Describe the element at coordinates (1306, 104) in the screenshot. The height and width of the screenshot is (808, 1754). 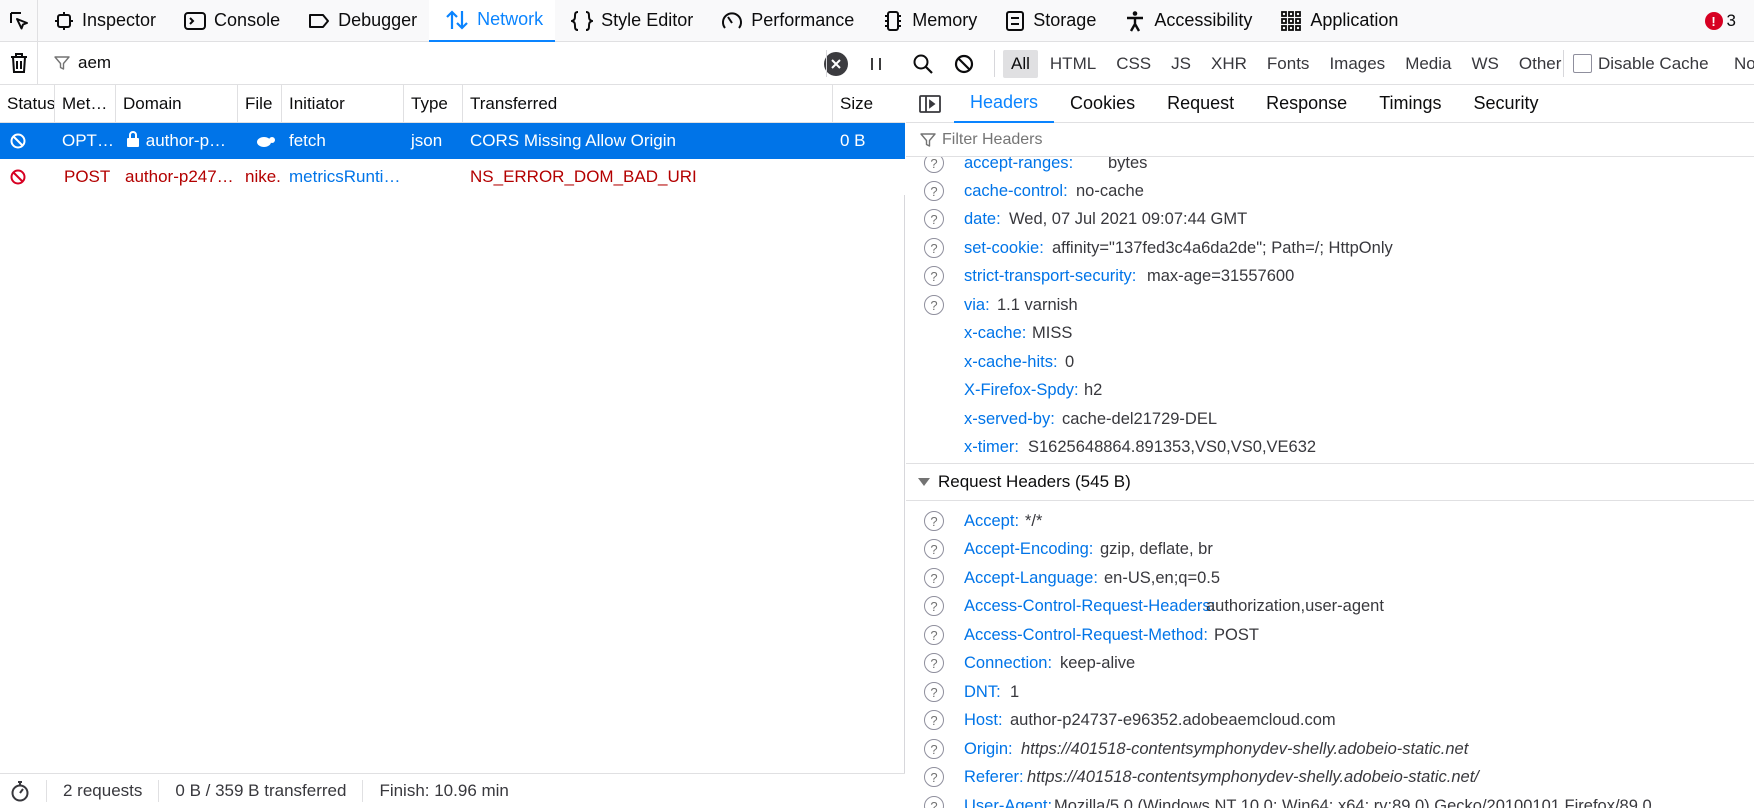
I see `tab-response: Response` at that location.